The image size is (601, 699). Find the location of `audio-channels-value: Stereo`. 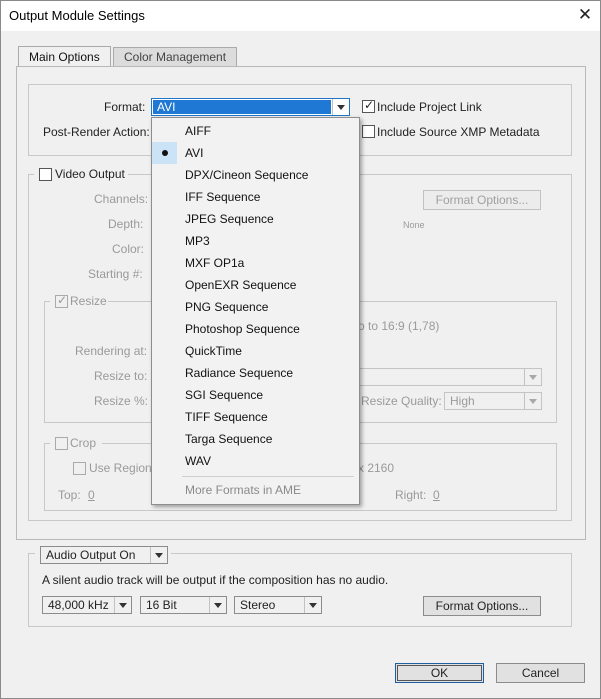

audio-channels-value: Stereo is located at coordinates (258, 605).